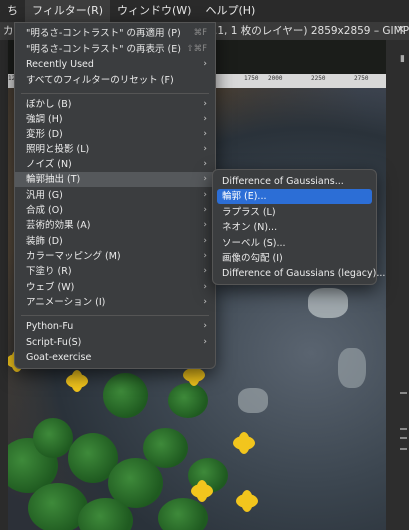 Image resolution: width=409 pixels, height=530 pixels. Describe the element at coordinates (311, 31) in the screenshot. I see `window-title: .1, 1 枚のレイヤー) 2859x2859 – GIMP` at that location.